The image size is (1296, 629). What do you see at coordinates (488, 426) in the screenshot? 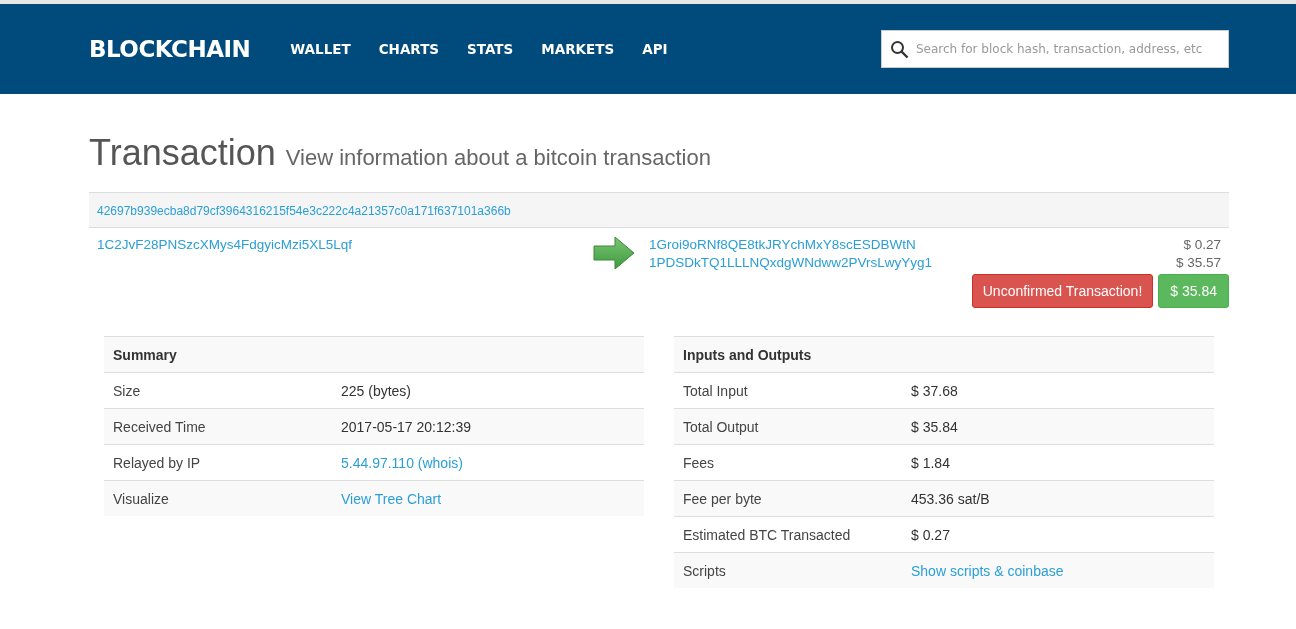
I see `table-cell: 2017-05-17 20:12:39` at bounding box center [488, 426].